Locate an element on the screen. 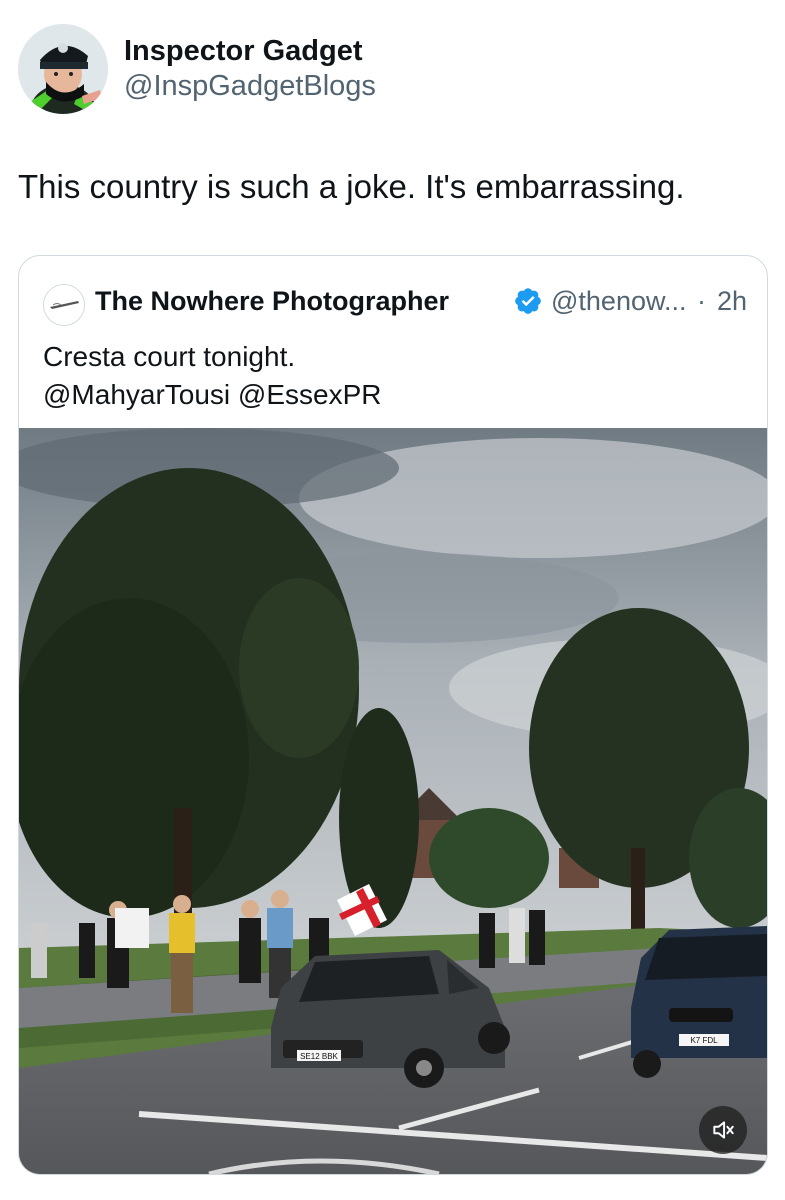  mute-button is located at coordinates (723, 1130).